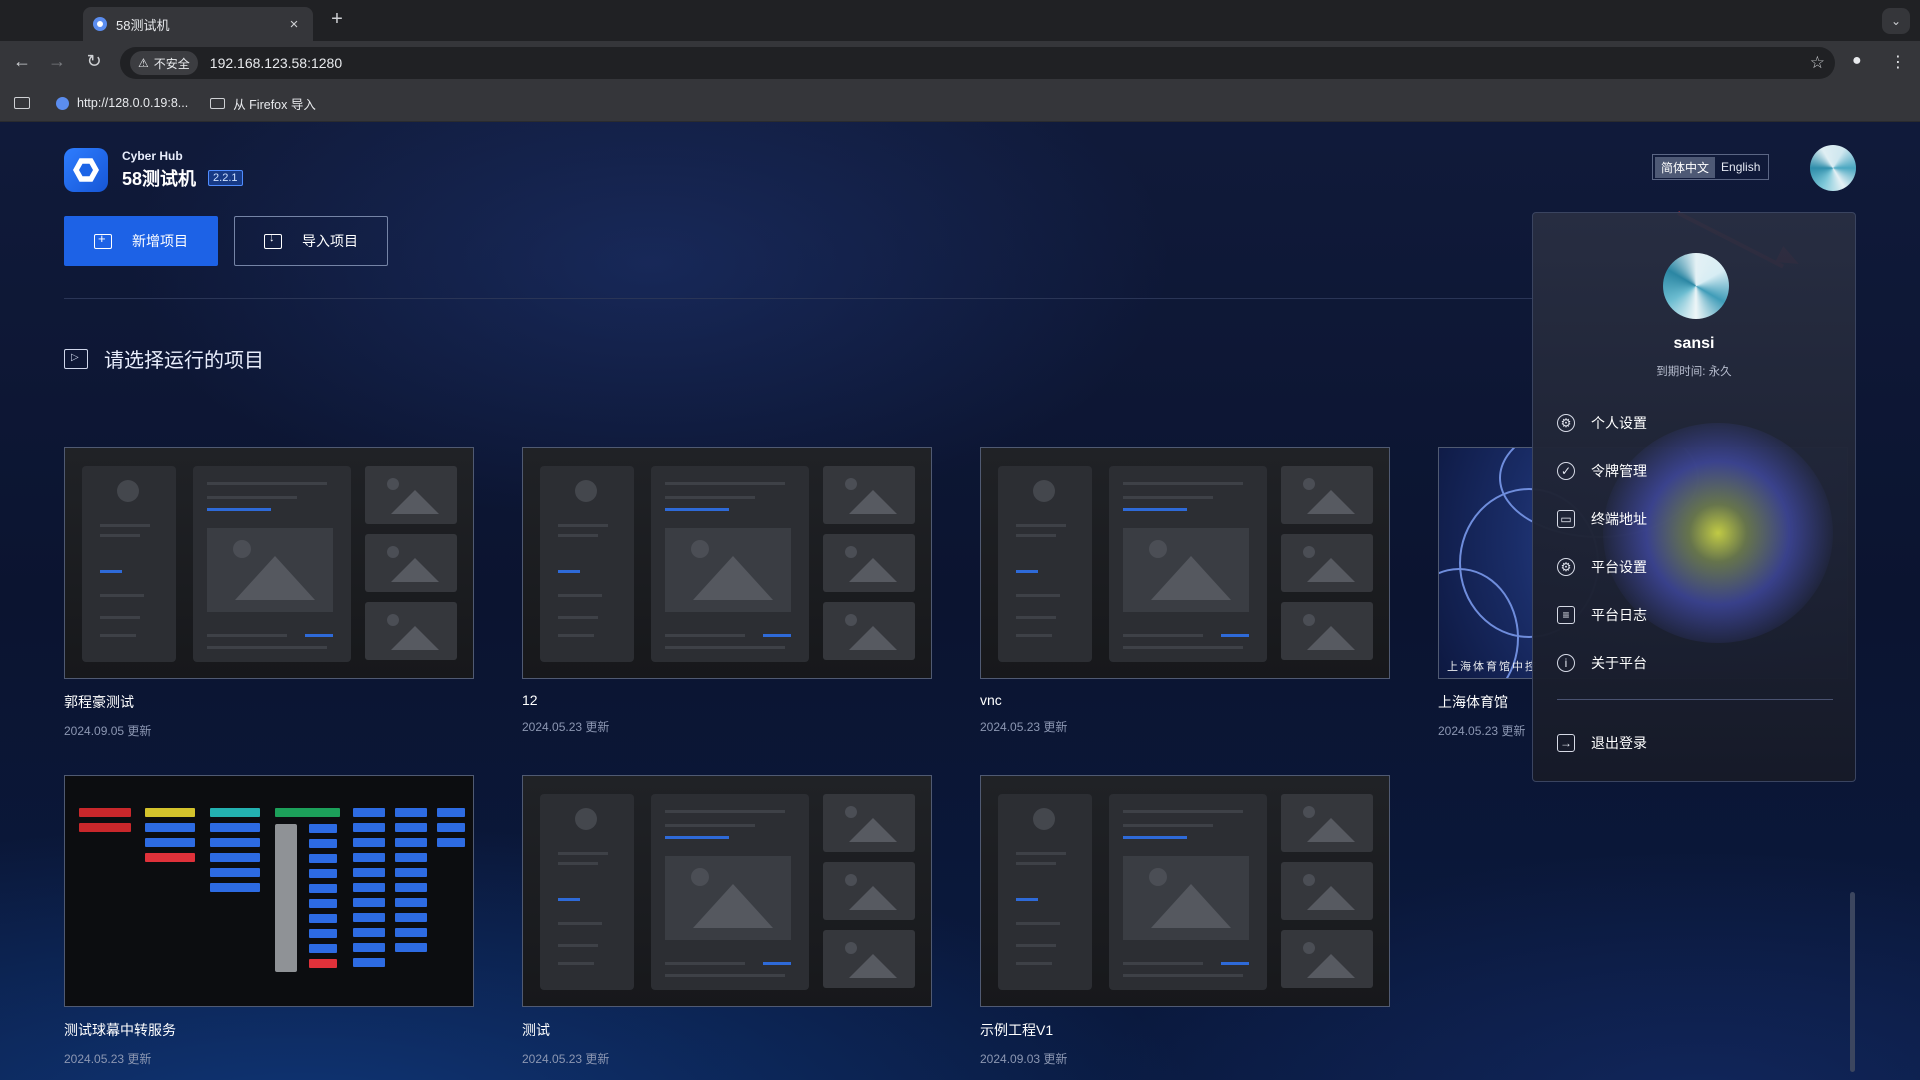 This screenshot has width=1920, height=1080. I want to click on project-card: 12 2024.05.23 更新, so click(727, 591).